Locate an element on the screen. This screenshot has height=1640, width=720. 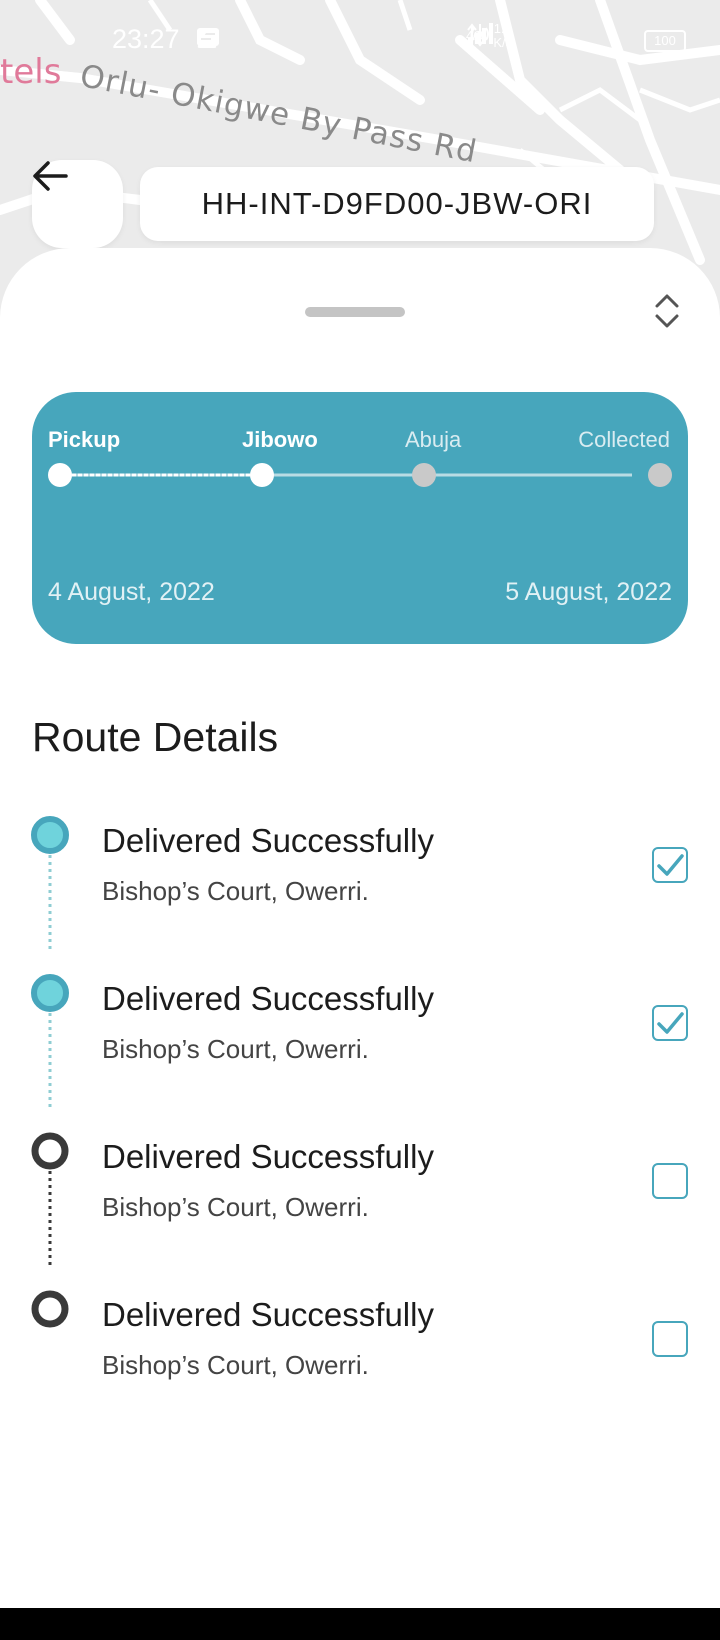
start-date: 4 August, 2022 is located at coordinates (131, 592).